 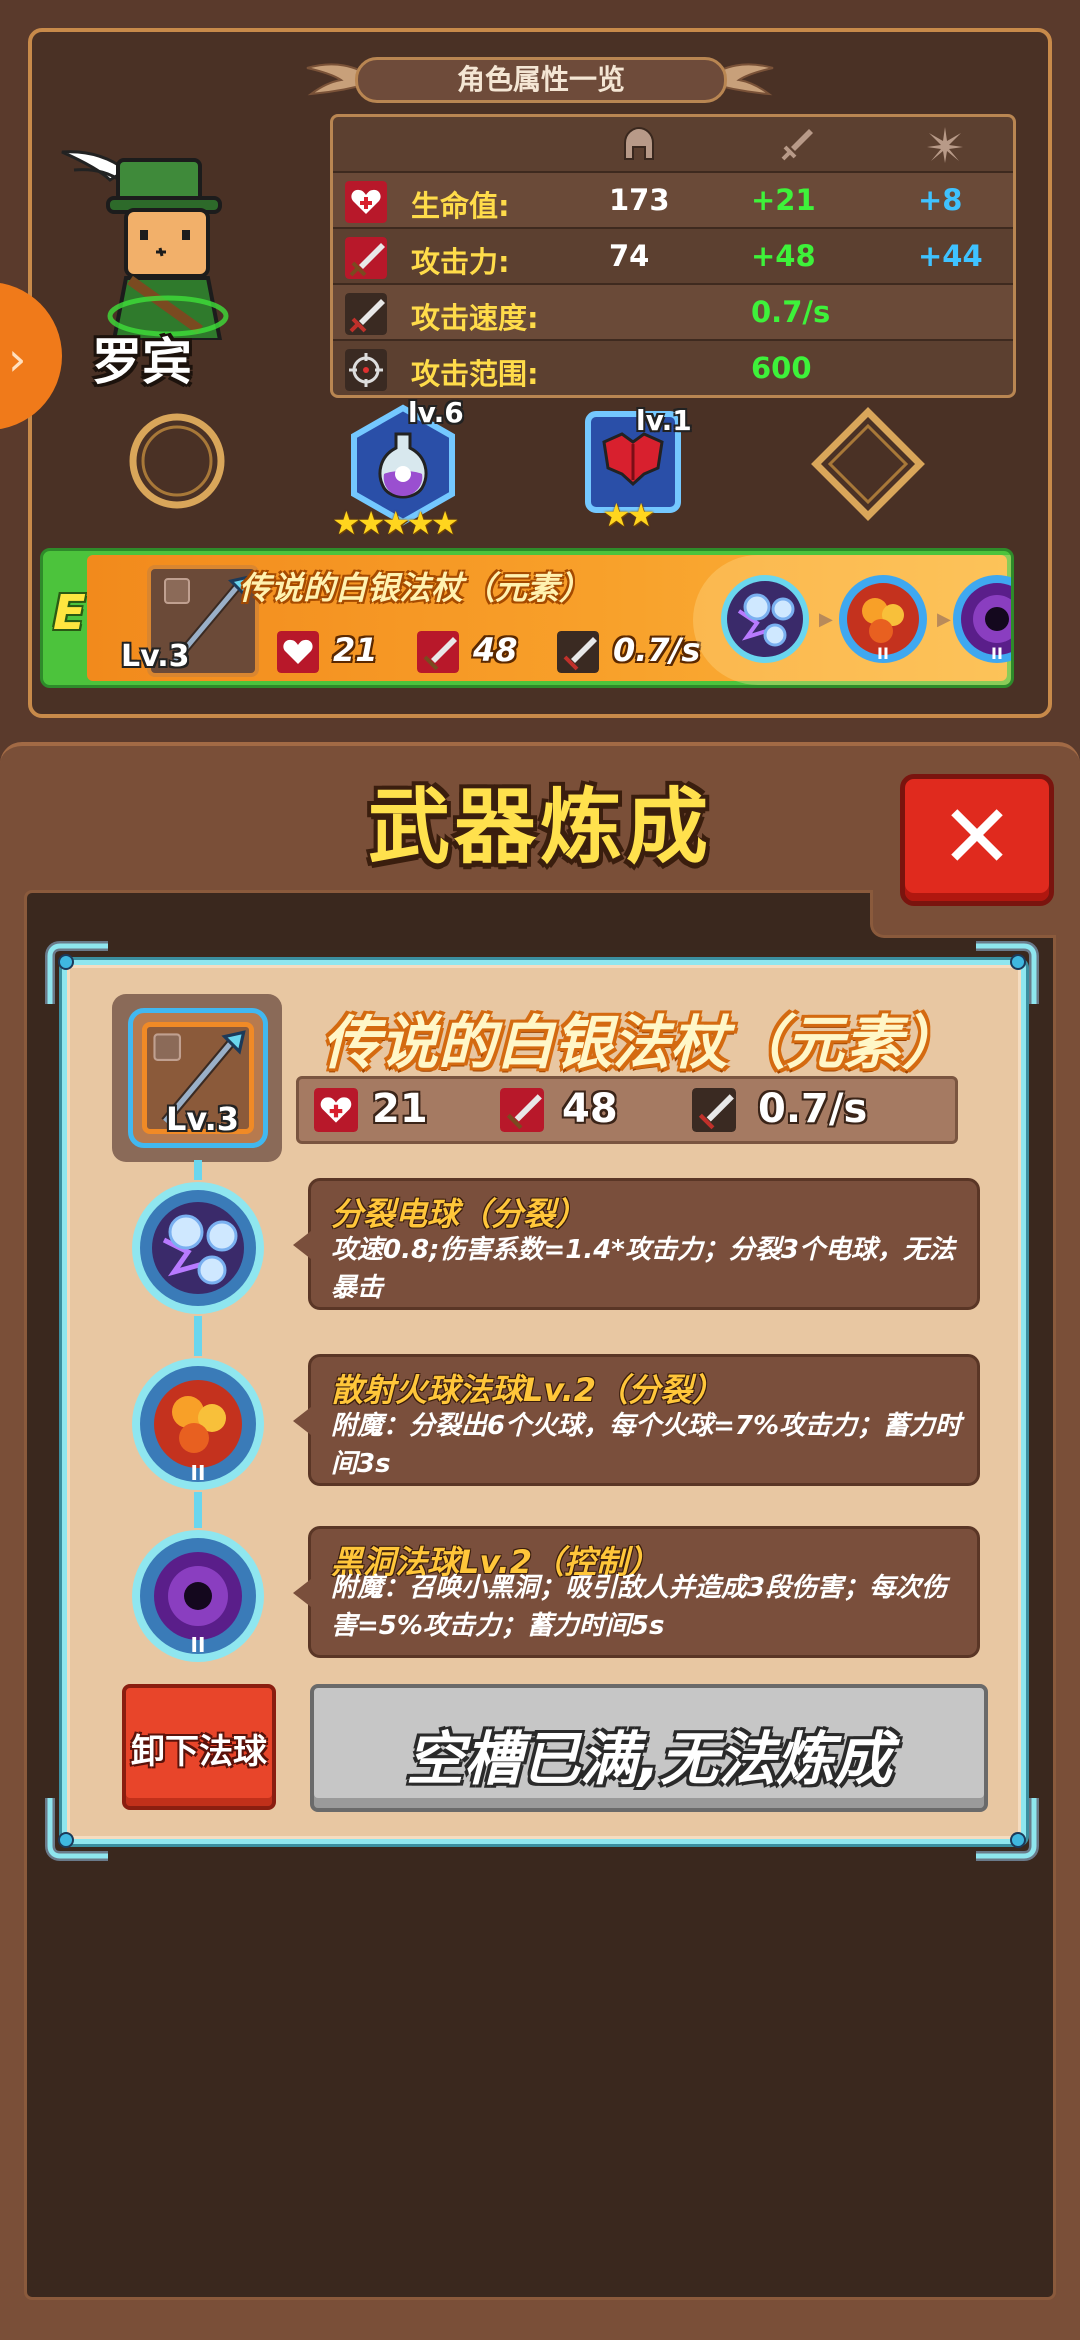 What do you see at coordinates (142, 362) in the screenshot?
I see `character-name: 罗宾` at bounding box center [142, 362].